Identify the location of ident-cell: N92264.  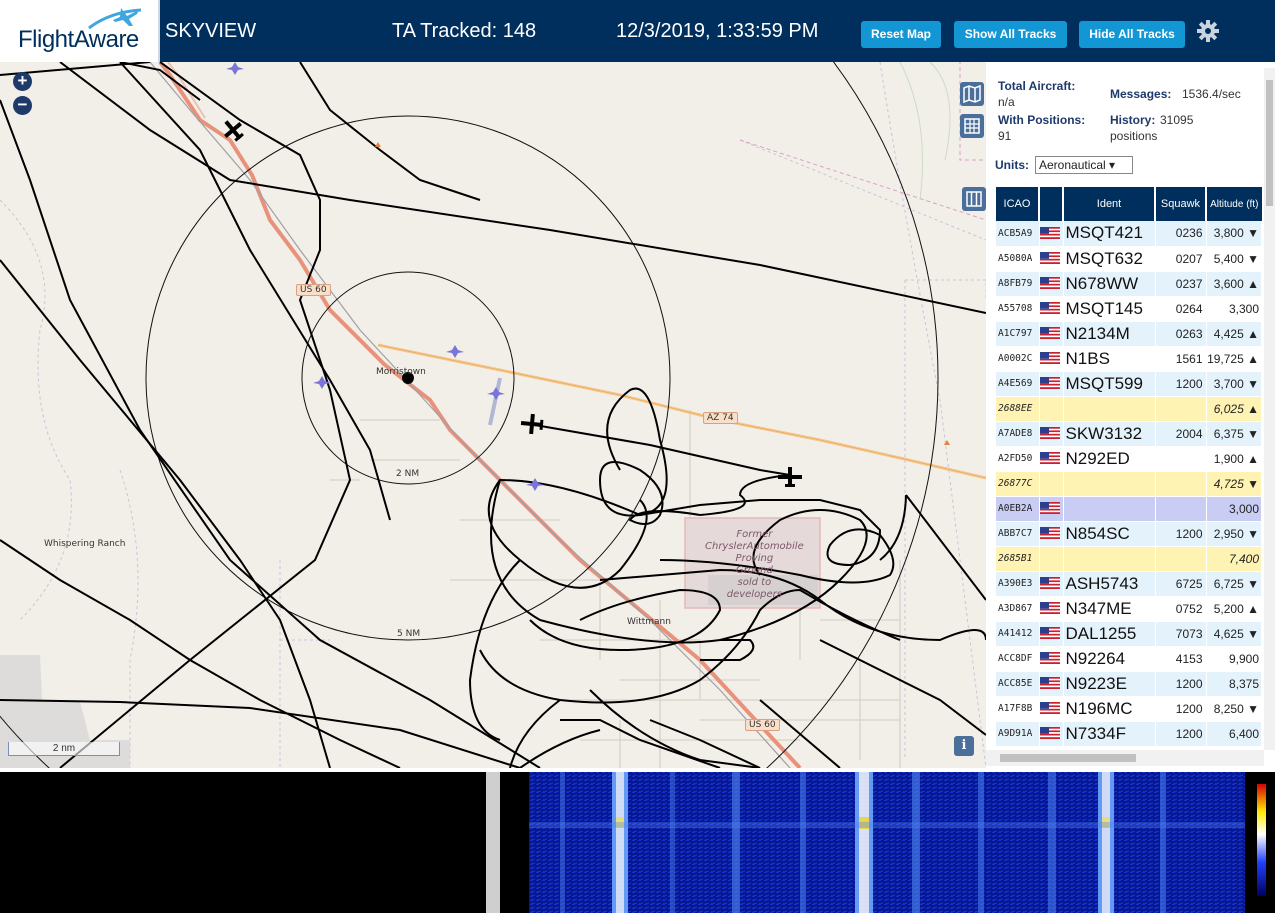
(1109, 659).